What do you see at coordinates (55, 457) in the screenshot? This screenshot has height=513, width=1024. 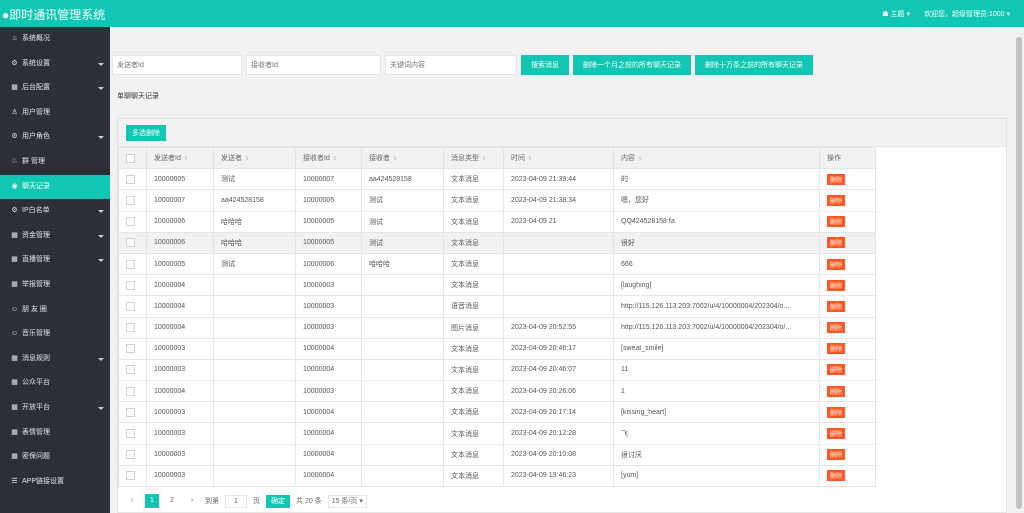 I see `sidebar-item: ▦ 密保问题` at bounding box center [55, 457].